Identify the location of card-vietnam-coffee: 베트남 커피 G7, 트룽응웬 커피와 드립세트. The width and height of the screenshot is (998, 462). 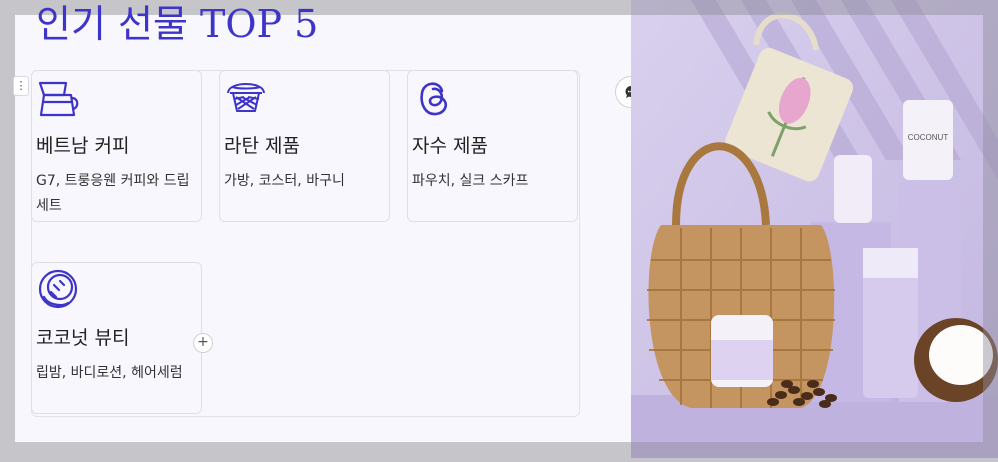
(116, 146).